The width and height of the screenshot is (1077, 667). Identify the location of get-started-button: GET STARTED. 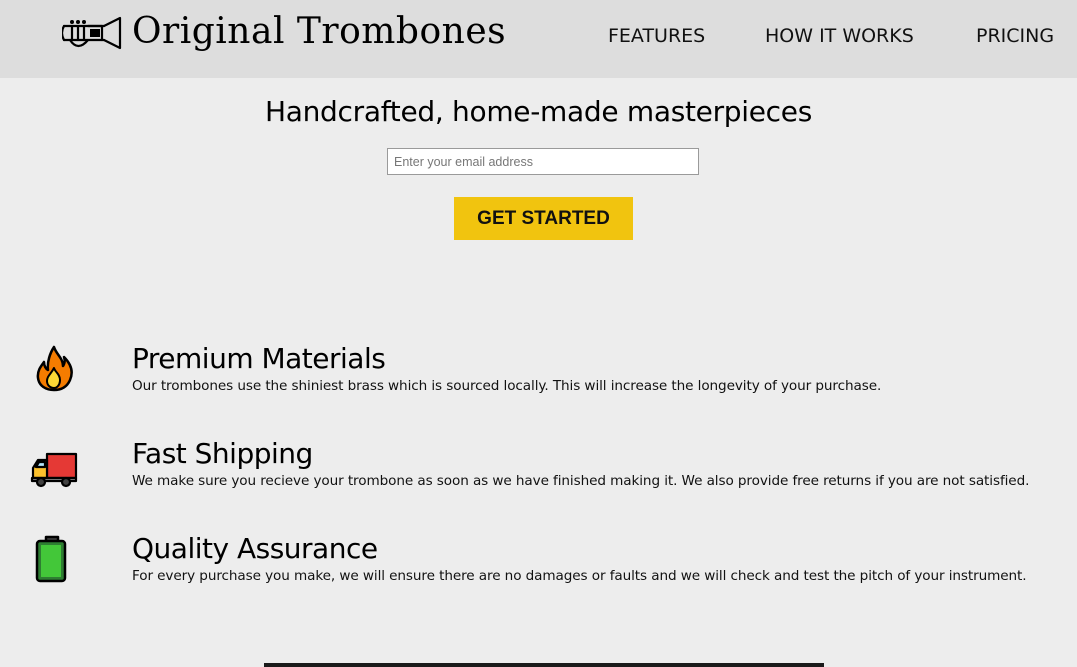
(543, 218).